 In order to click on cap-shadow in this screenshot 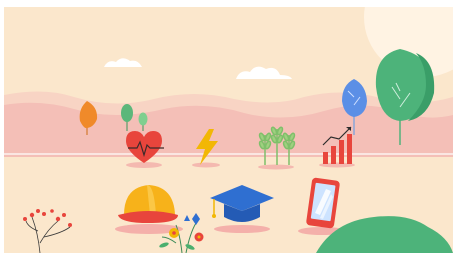, I will do `click(242, 229)`.